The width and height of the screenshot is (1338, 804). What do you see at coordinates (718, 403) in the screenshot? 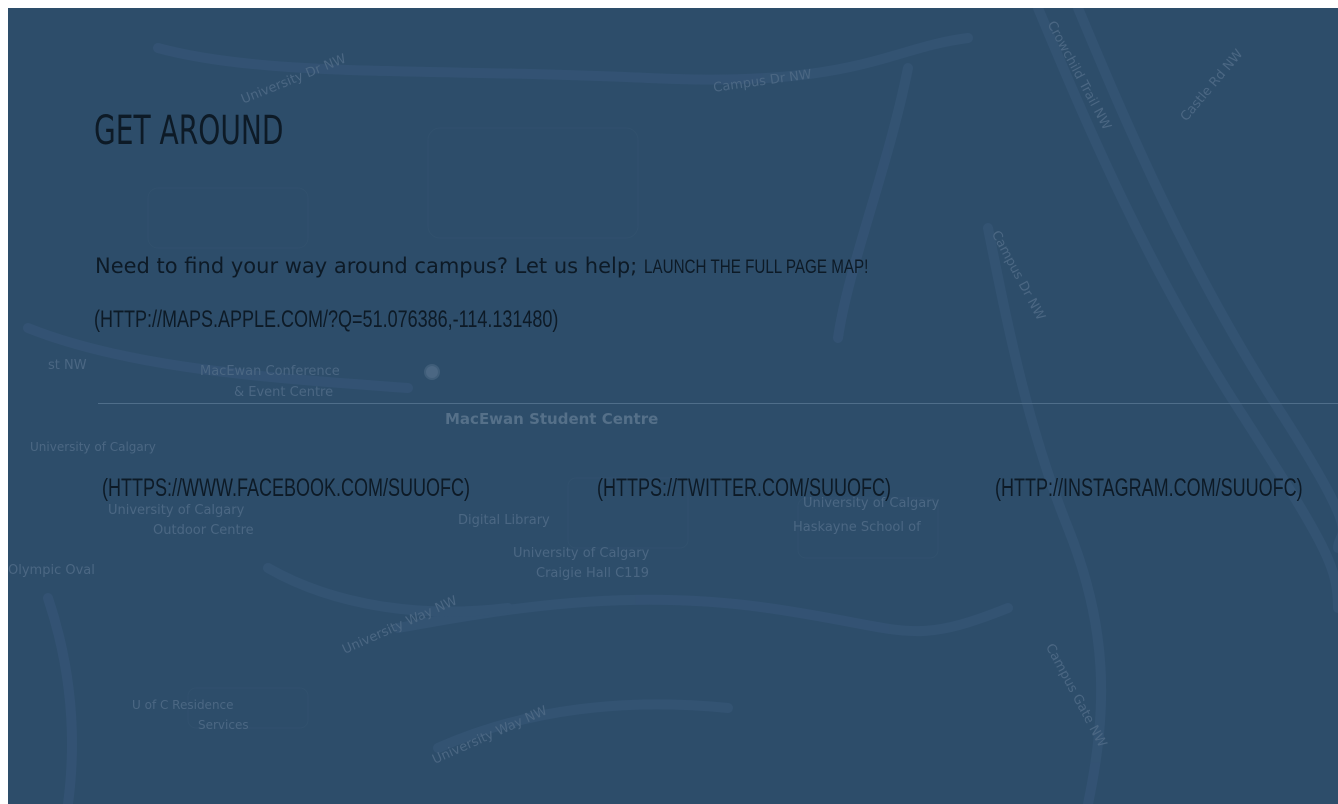
I see `section-divider` at bounding box center [718, 403].